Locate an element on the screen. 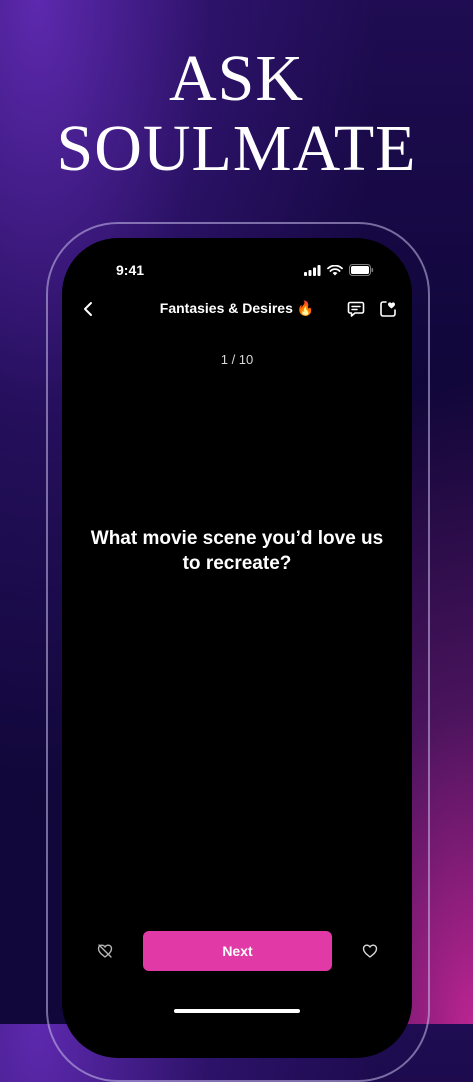 This screenshot has width=473, height=1082. battery-icon is located at coordinates (361, 270).